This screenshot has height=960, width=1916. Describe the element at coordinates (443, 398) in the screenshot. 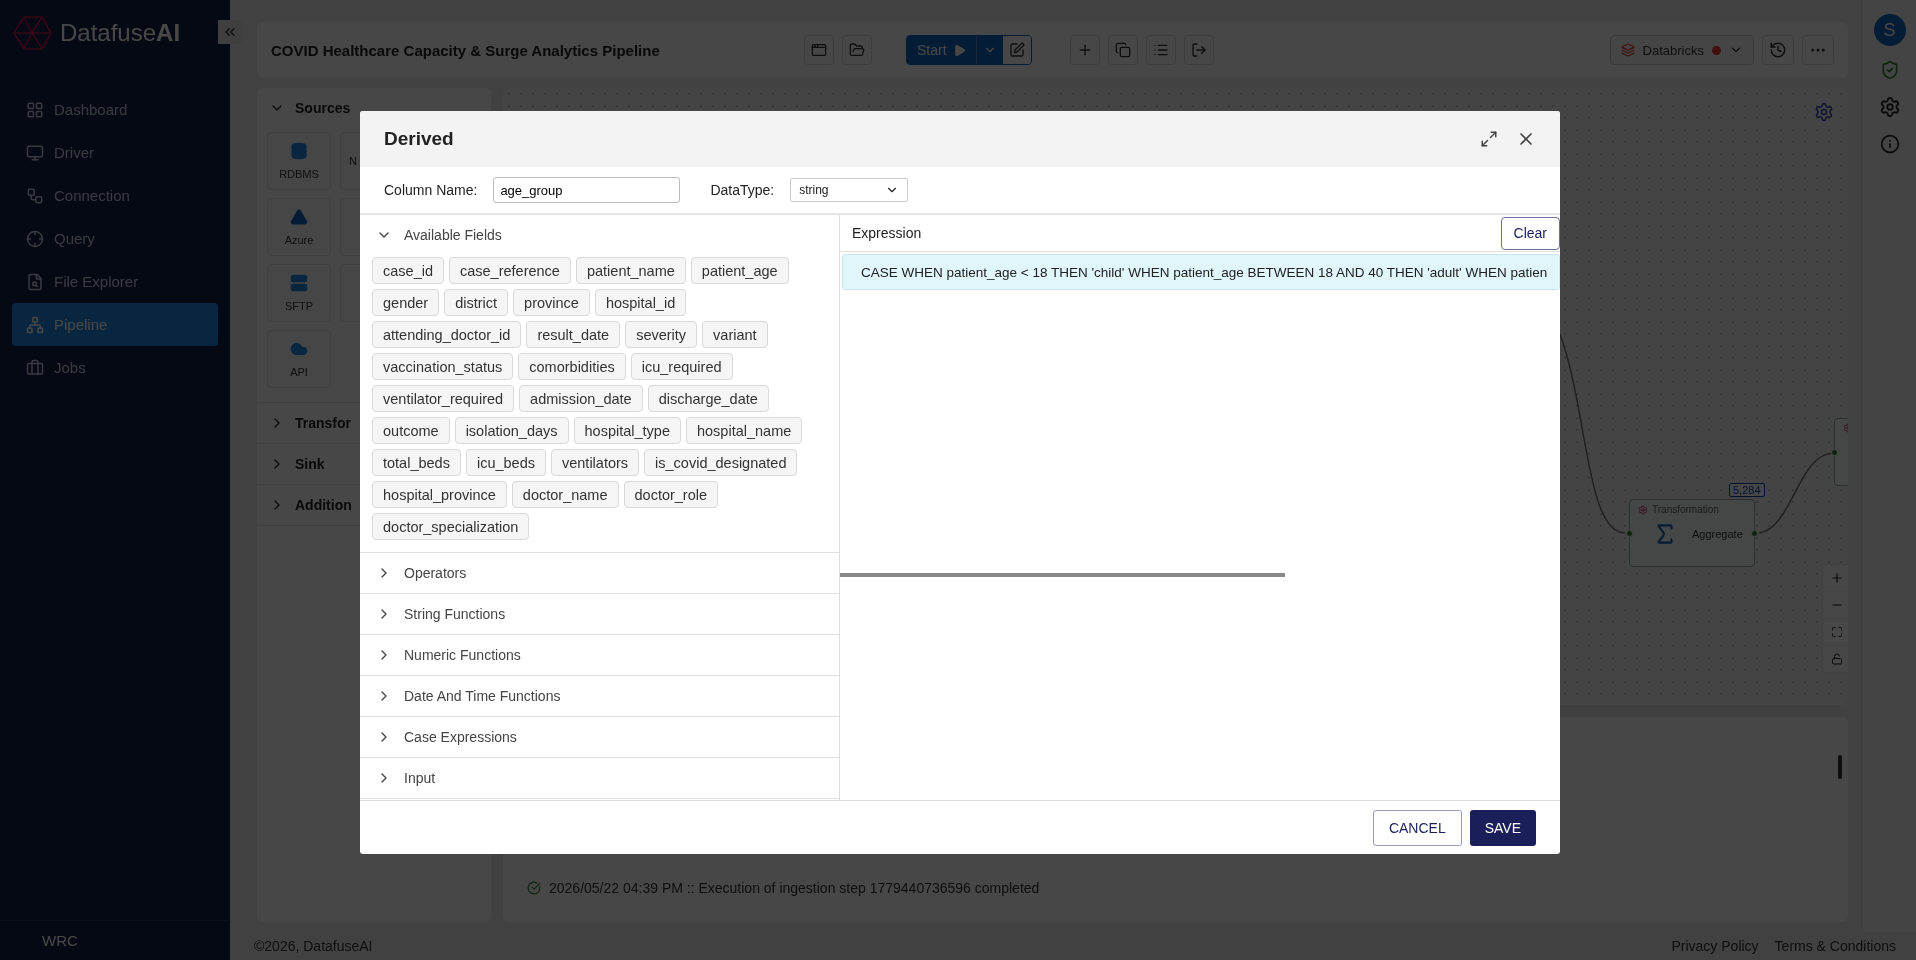

I see `field-chip: ventilator_required` at that location.